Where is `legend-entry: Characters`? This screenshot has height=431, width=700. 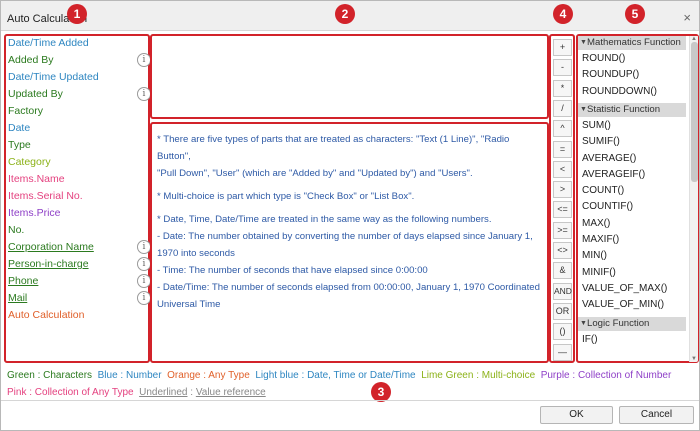
legend-entry: Characters is located at coordinates (68, 375).